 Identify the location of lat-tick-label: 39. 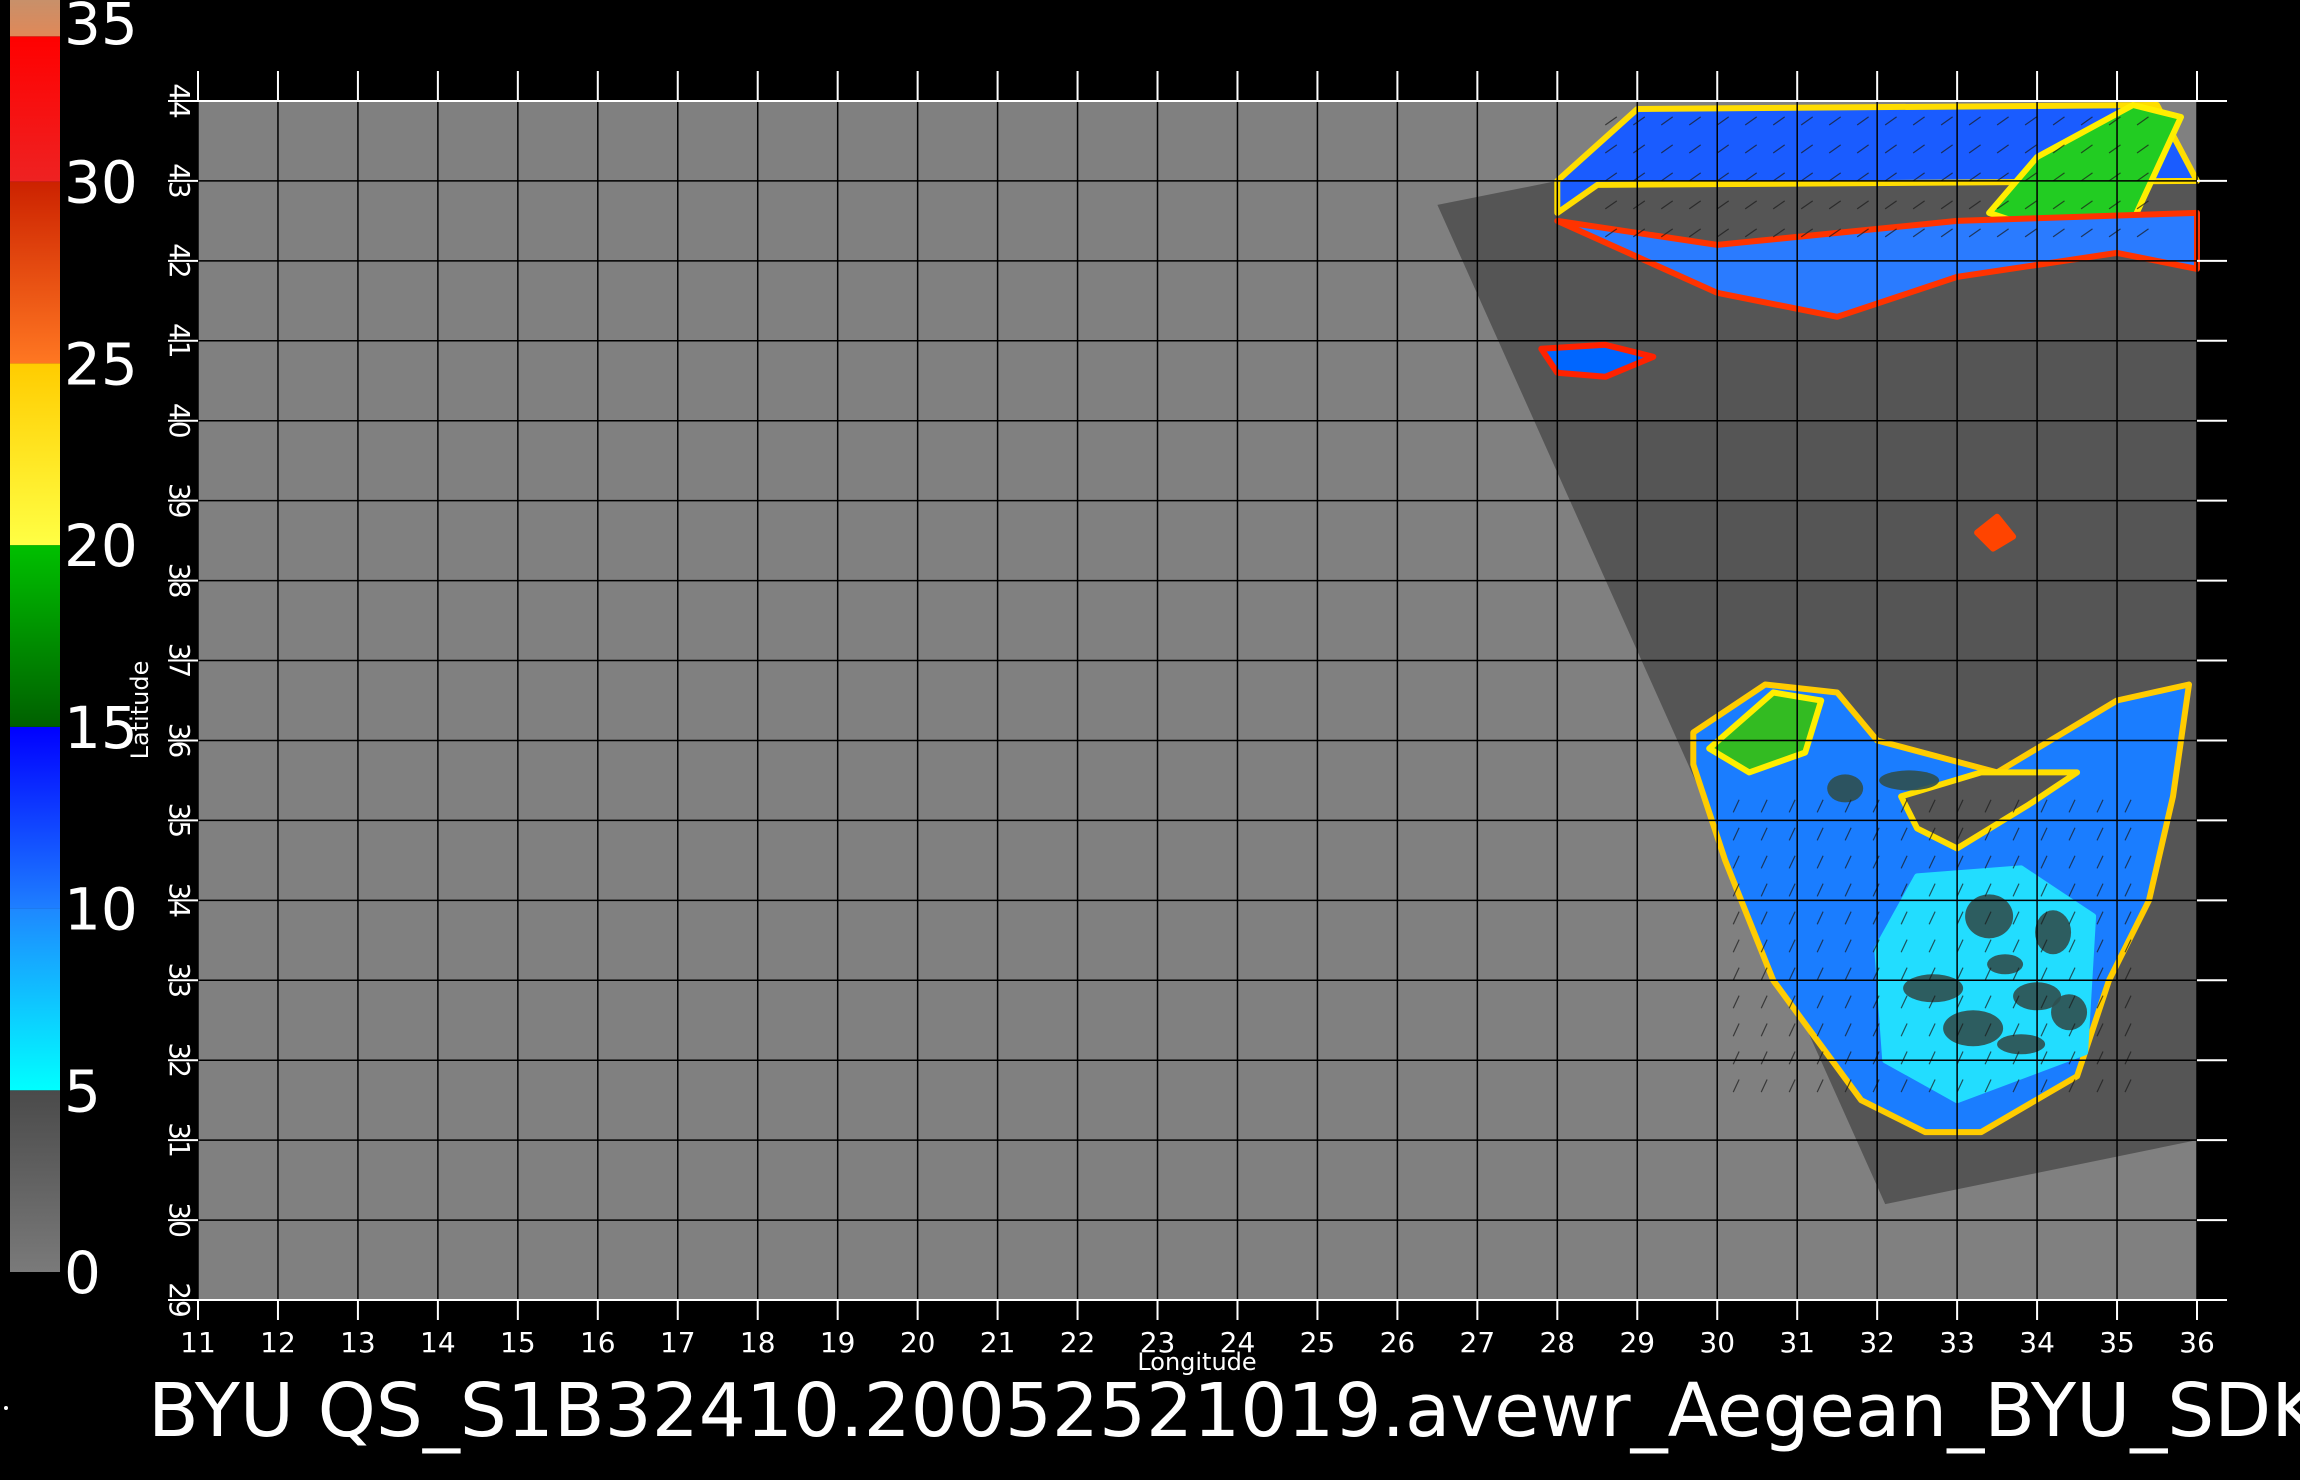
(179, 501).